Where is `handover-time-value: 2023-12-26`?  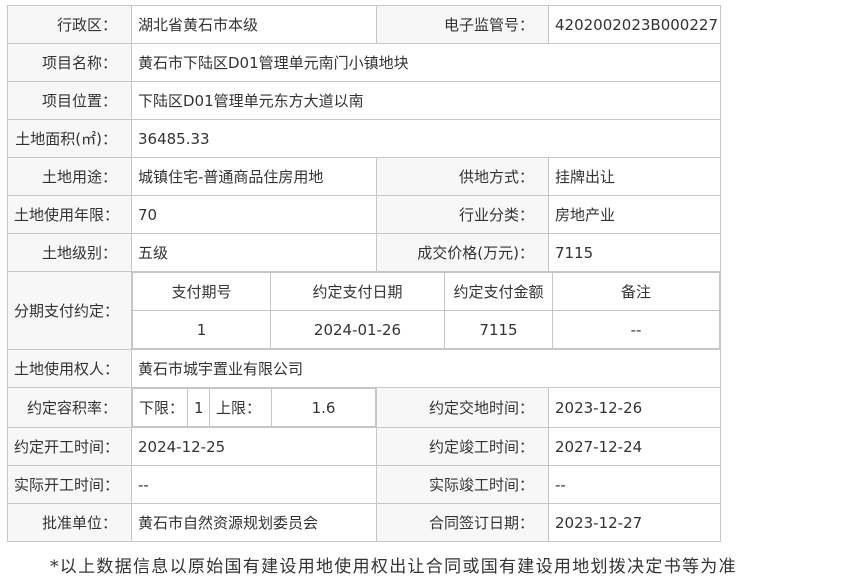 handover-time-value: 2023-12-26 is located at coordinates (634, 407).